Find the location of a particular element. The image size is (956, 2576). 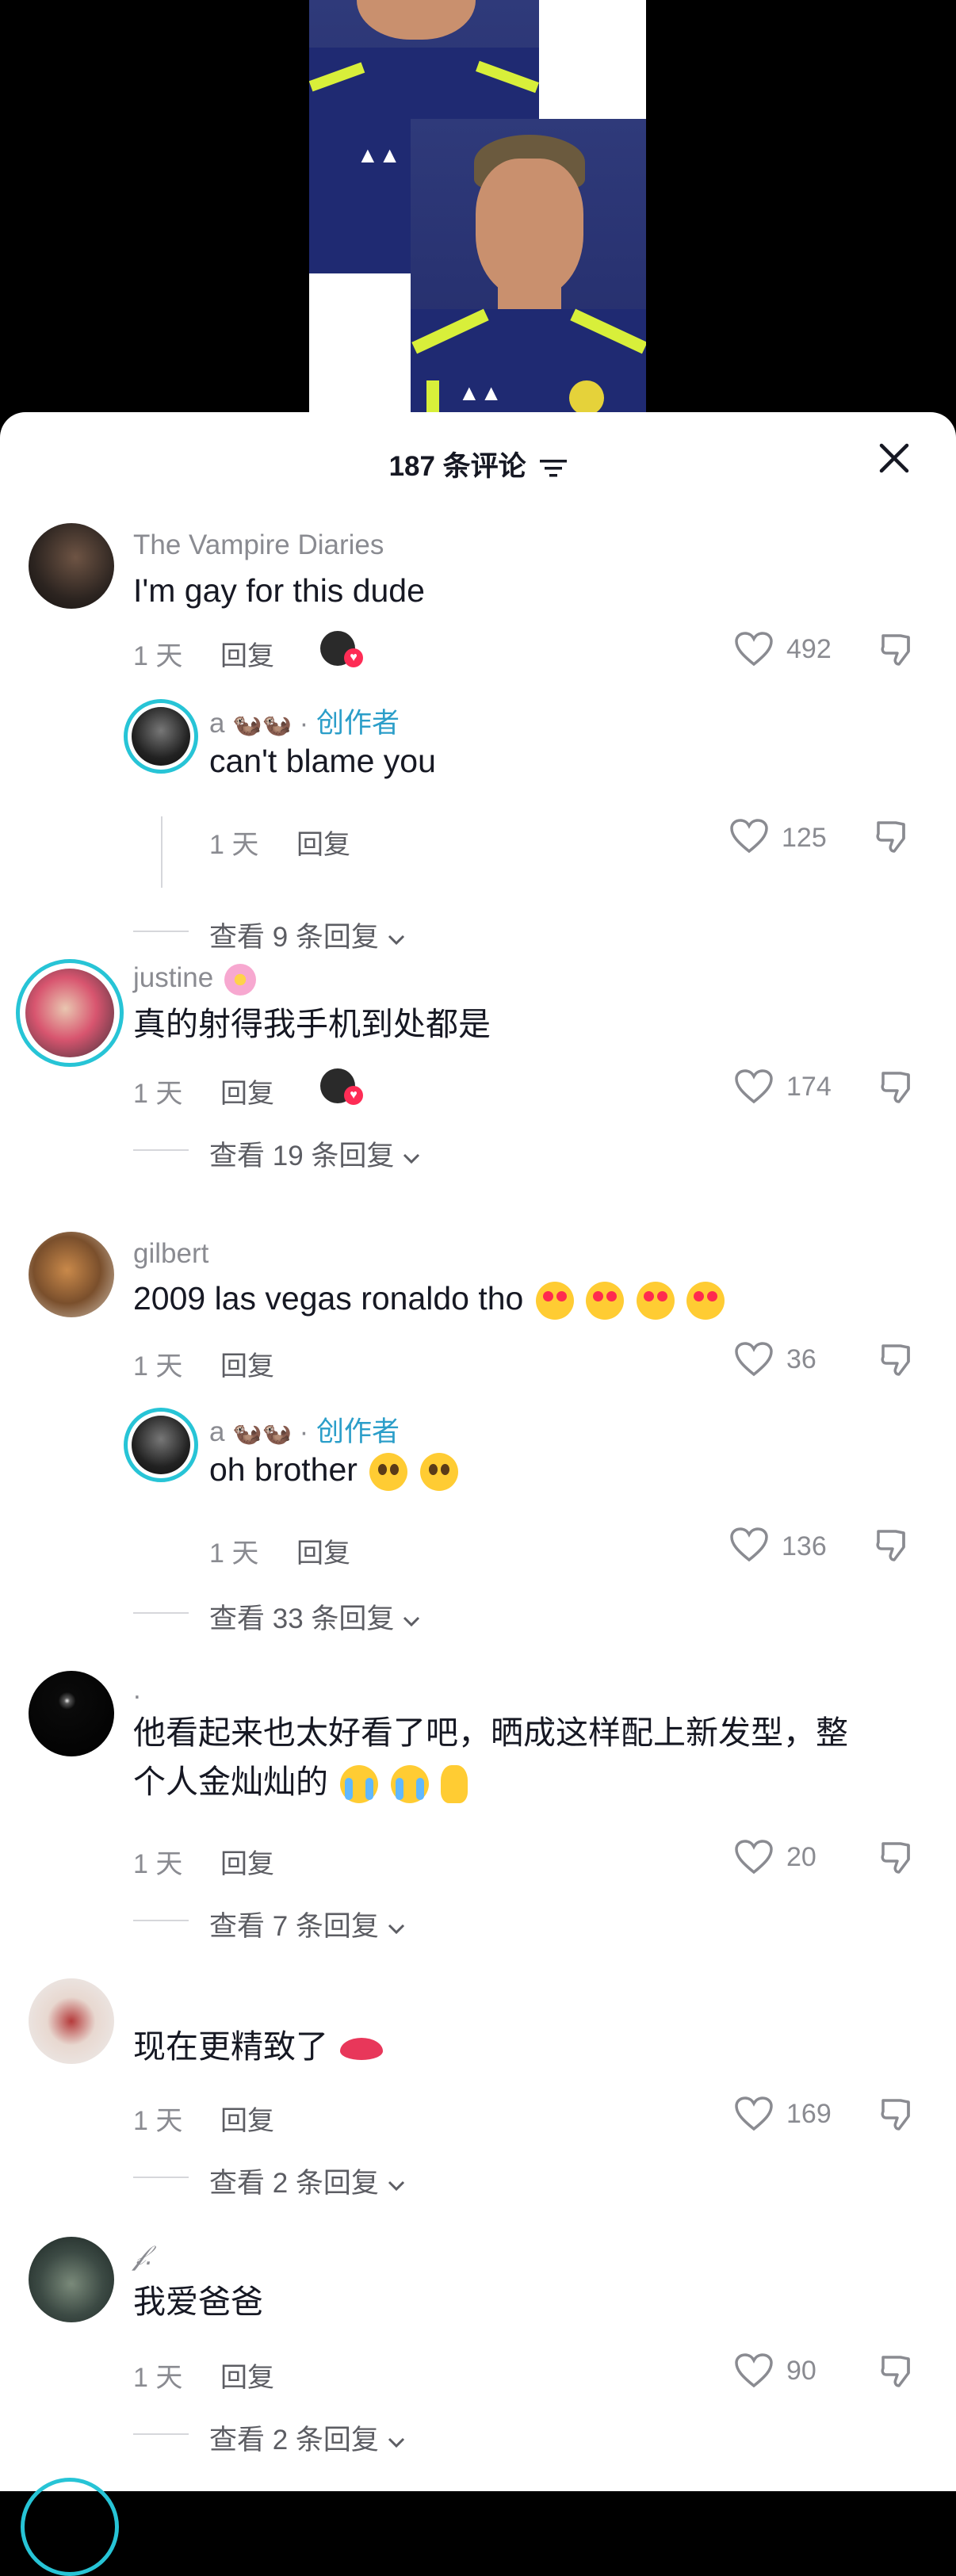

comment-text-line1: 他看起来也太好看了吧，晒成这样配上新发型，整 is located at coordinates (491, 1732).